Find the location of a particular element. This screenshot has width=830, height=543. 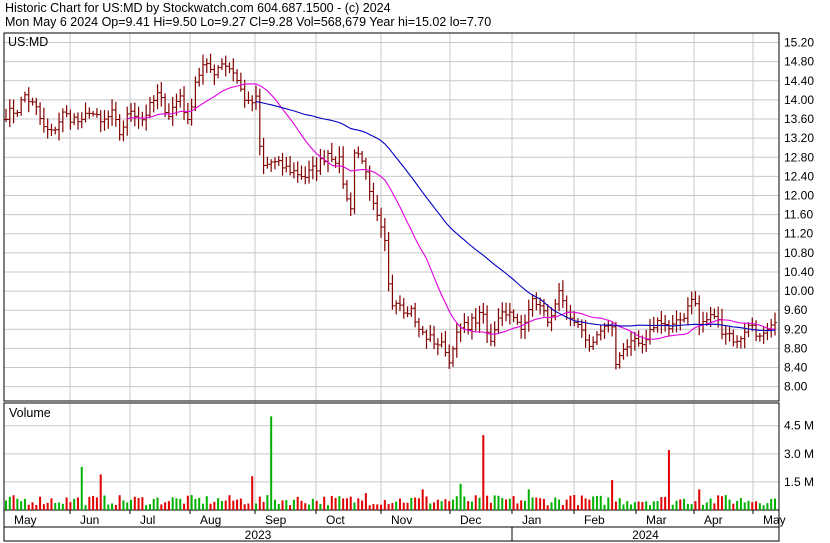

price-tick-label: 12.80 is located at coordinates (799, 157).